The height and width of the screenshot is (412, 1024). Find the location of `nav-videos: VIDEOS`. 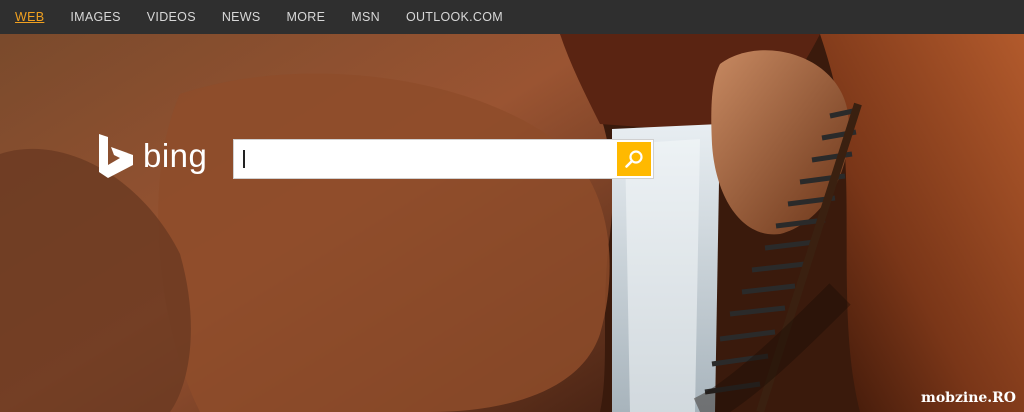

nav-videos: VIDEOS is located at coordinates (171, 17).